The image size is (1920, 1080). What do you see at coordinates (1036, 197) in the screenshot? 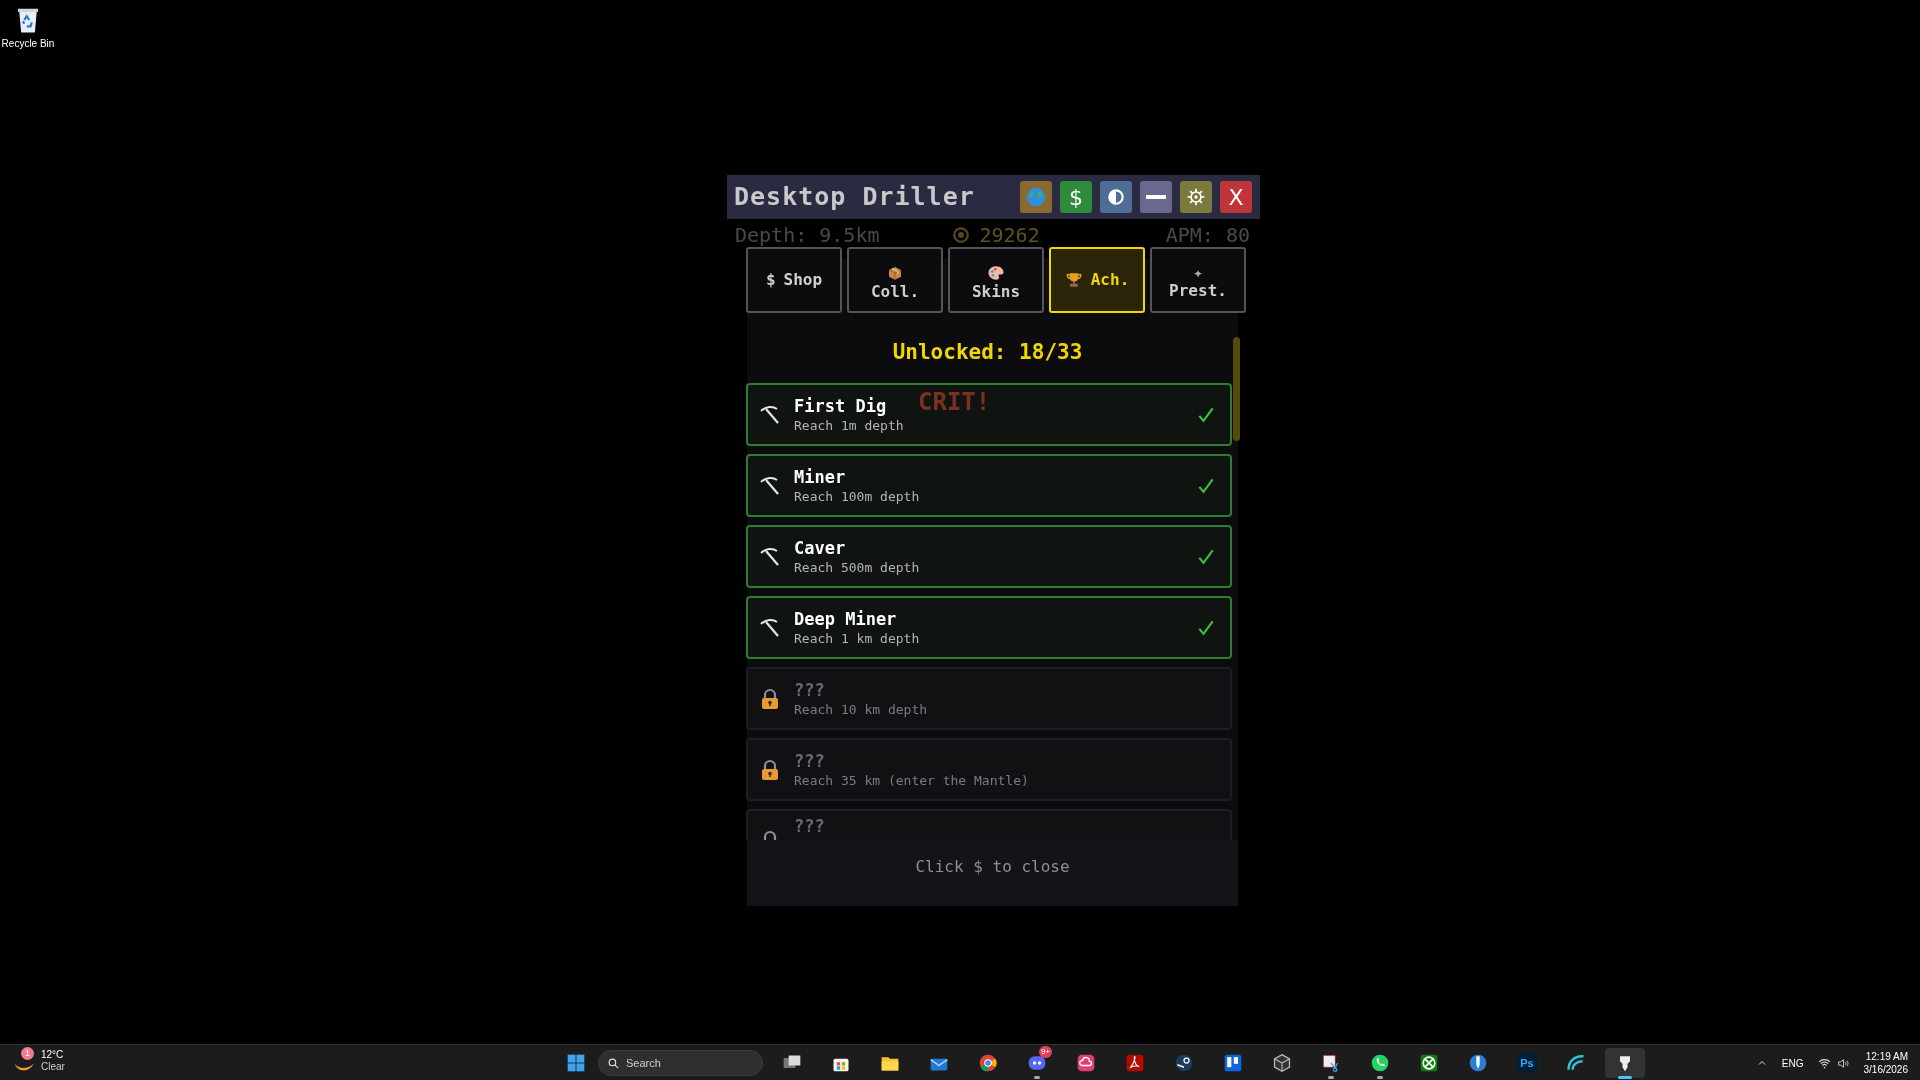
I see `globe-icon` at bounding box center [1036, 197].